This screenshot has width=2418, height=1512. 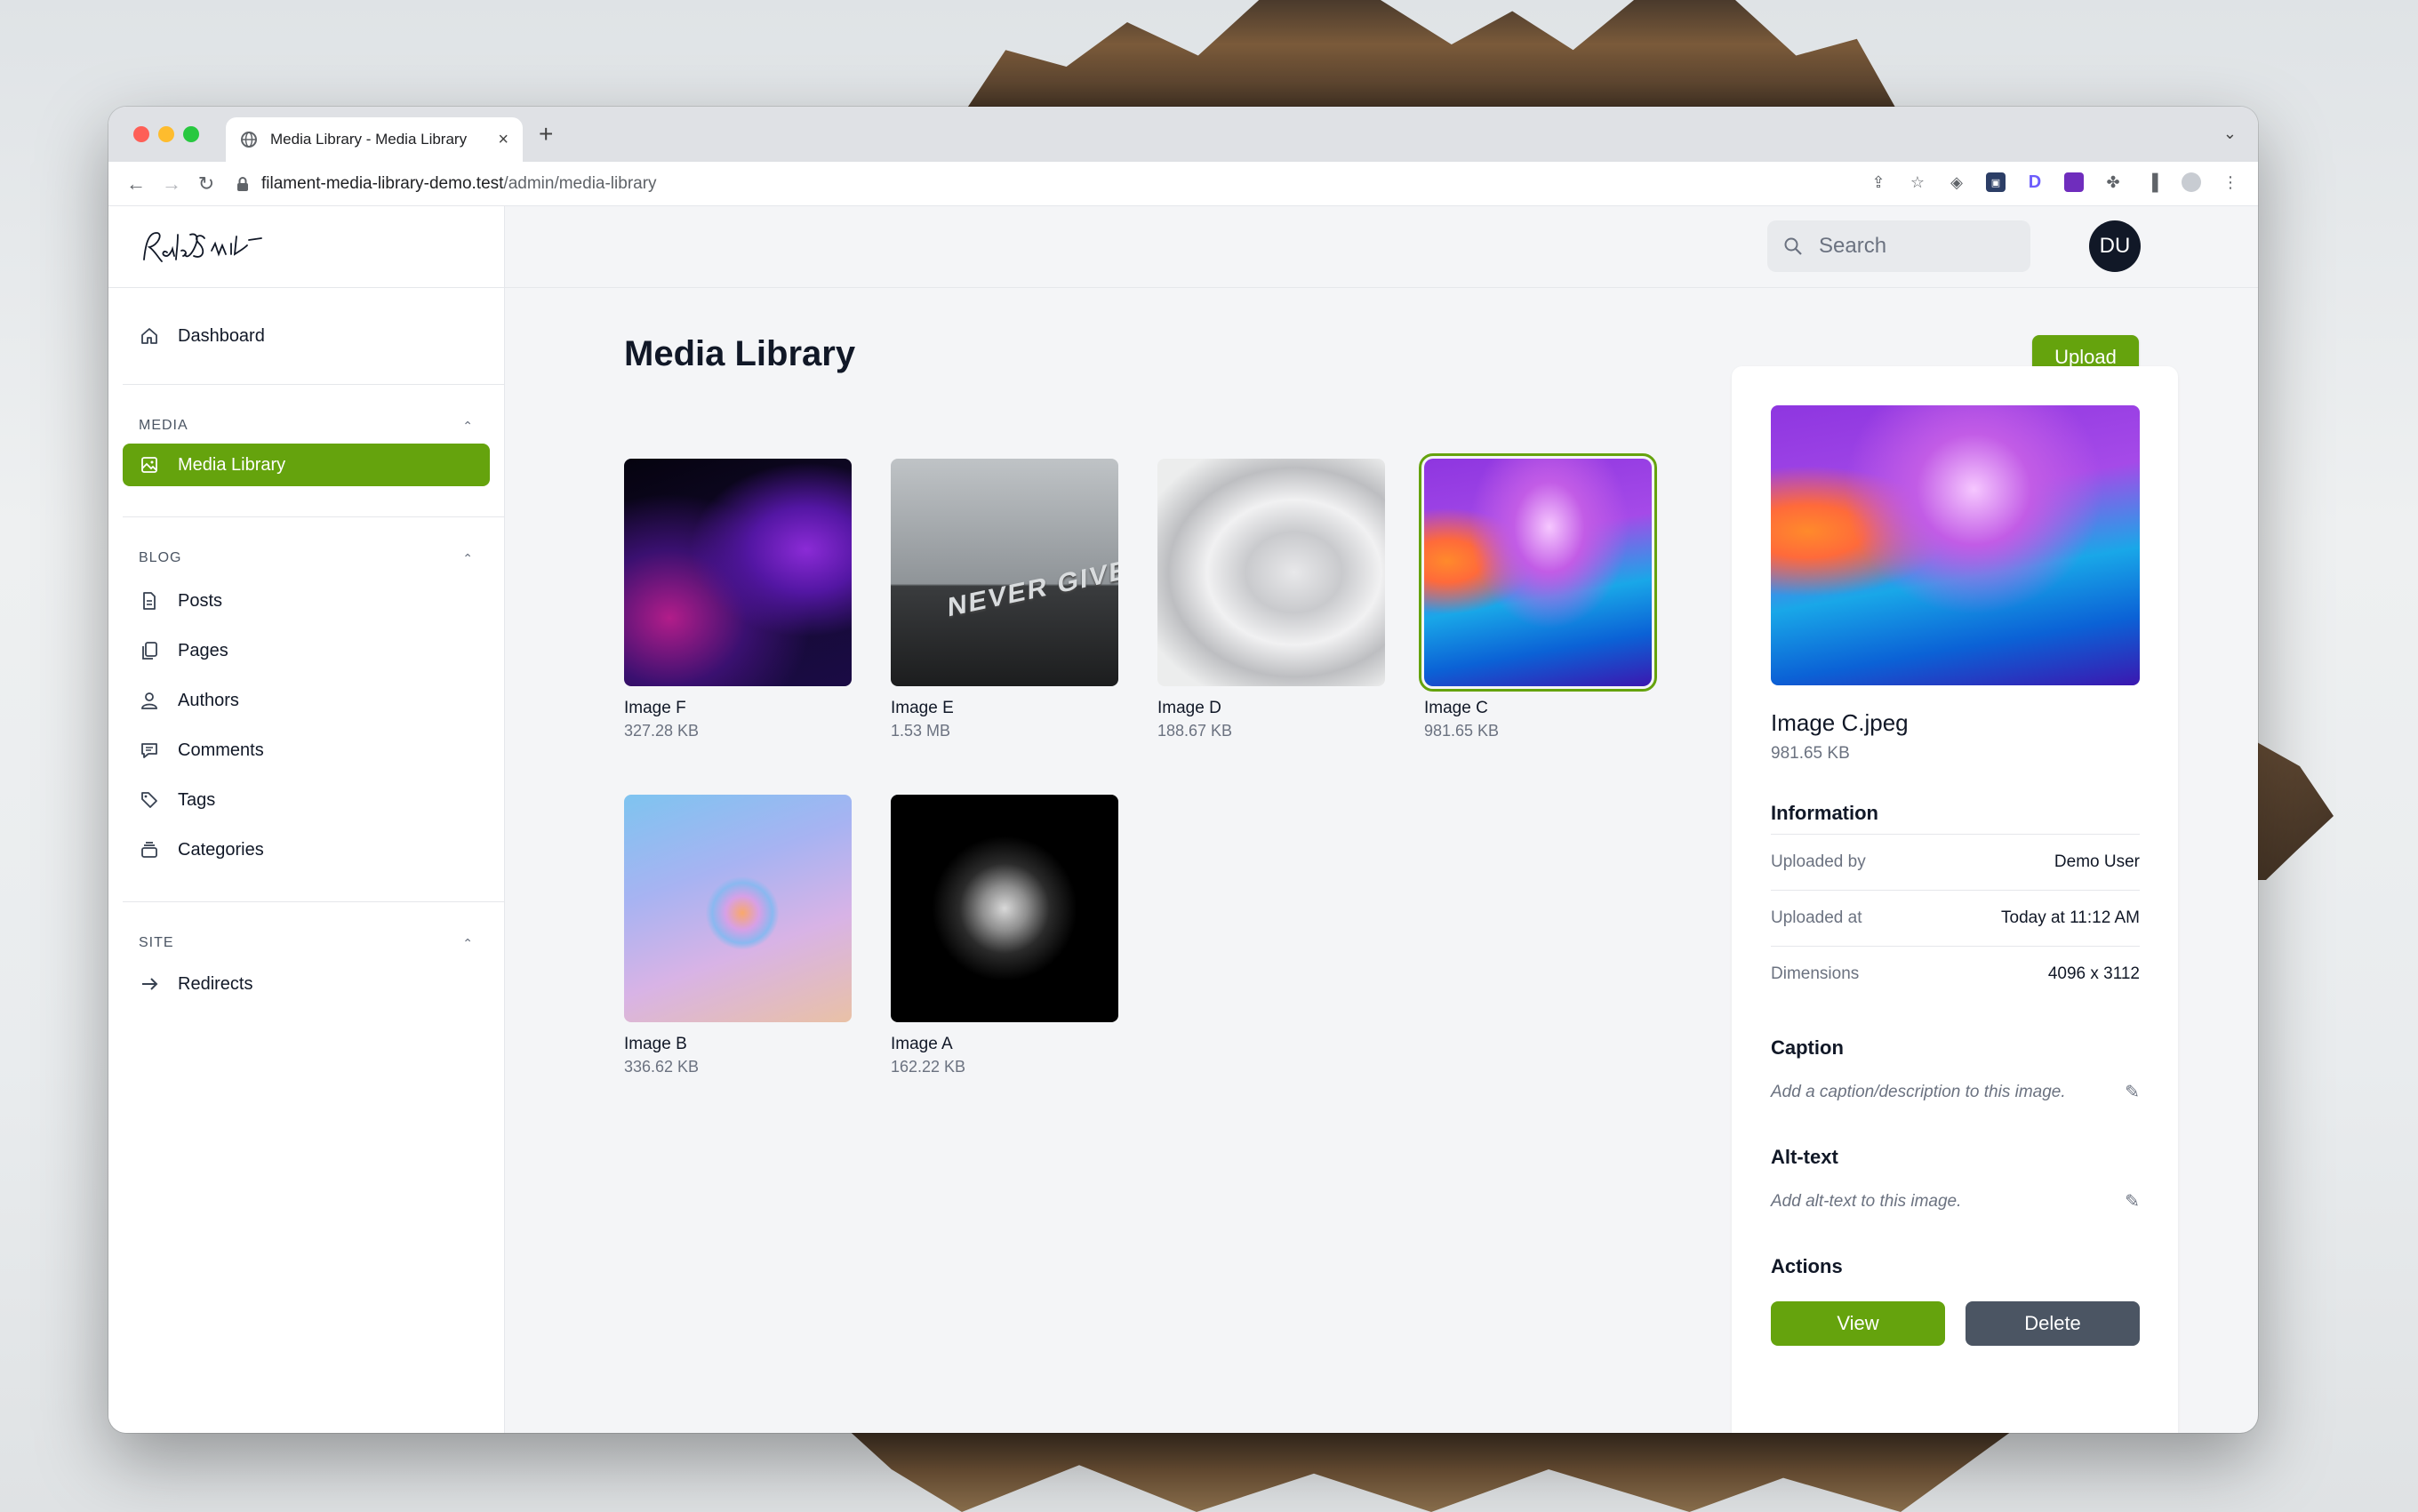 I want to click on caption-heading: Caption, so click(x=1807, y=1047).